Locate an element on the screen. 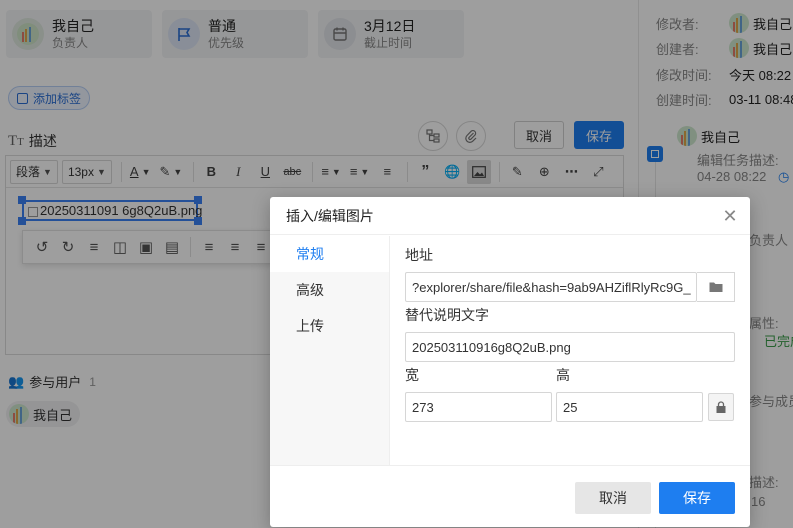  tab-upload: 上传 is located at coordinates (329, 326).